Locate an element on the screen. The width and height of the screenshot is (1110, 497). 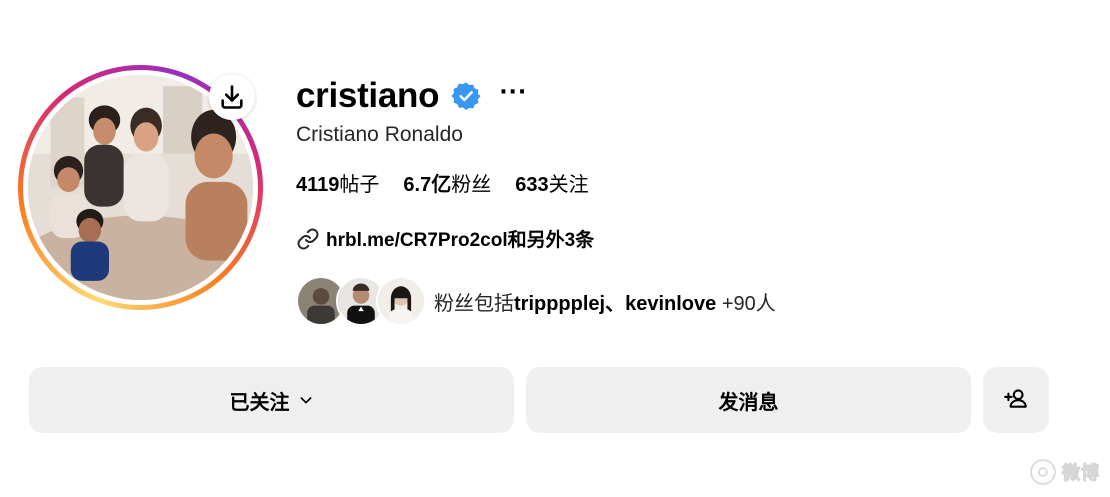
followed-by-more: +90人 is located at coordinates (746, 303).